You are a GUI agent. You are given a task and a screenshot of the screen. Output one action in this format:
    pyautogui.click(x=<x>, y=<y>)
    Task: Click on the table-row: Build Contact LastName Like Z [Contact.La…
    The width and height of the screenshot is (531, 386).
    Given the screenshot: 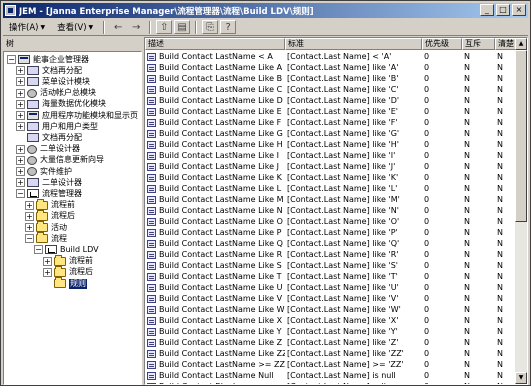 What is the action you would take?
    pyautogui.click(x=331, y=342)
    